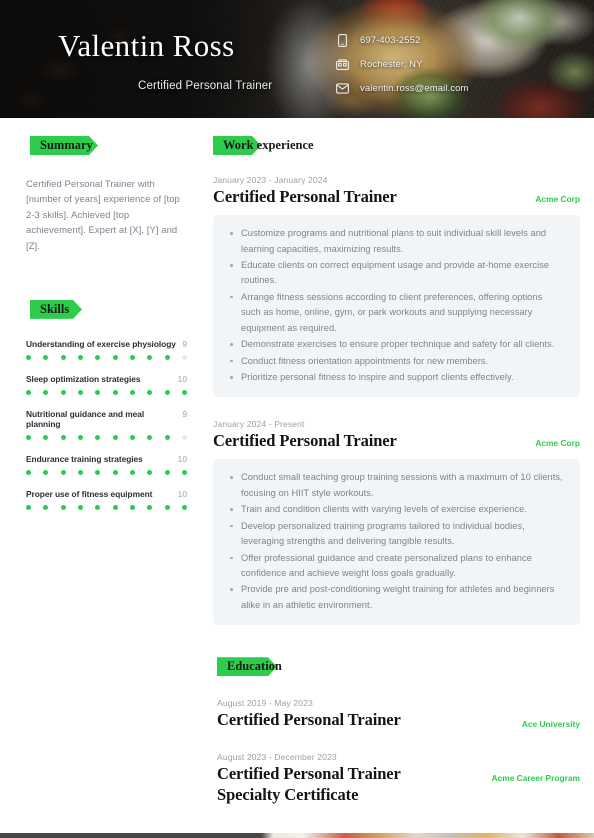  What do you see at coordinates (342, 64) in the screenshot?
I see `location-icon` at bounding box center [342, 64].